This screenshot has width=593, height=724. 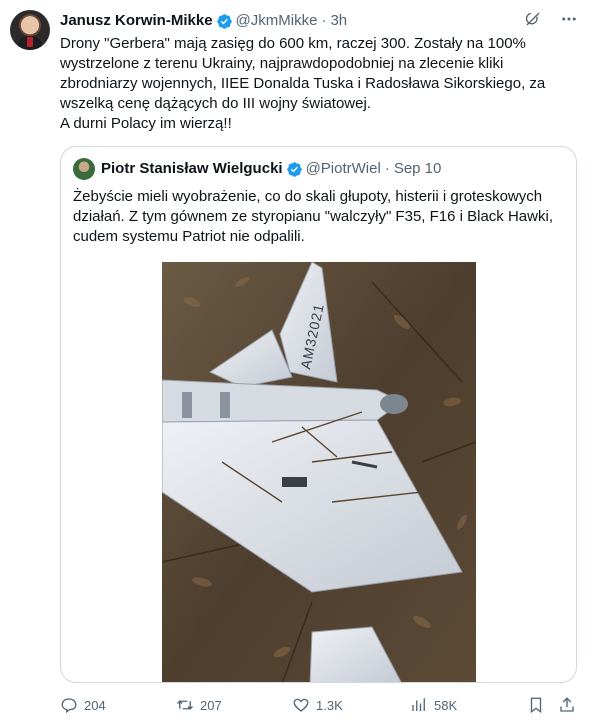 I want to click on share-button, so click(x=567, y=705).